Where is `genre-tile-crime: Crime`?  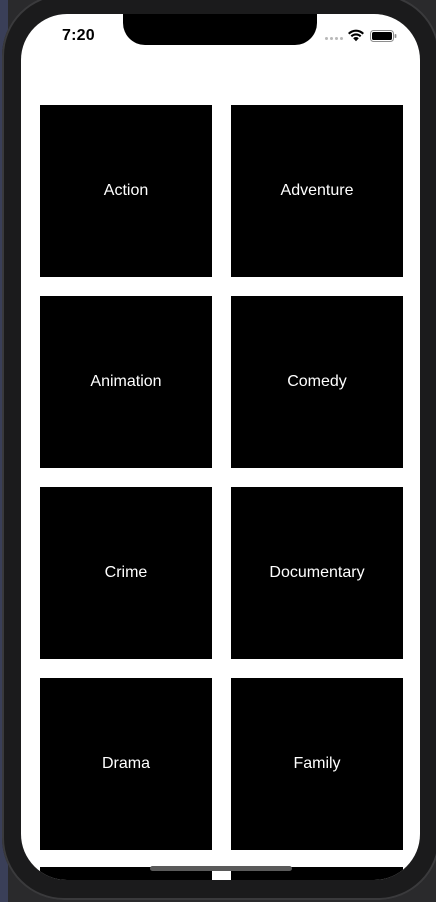 genre-tile-crime: Crime is located at coordinates (126, 573).